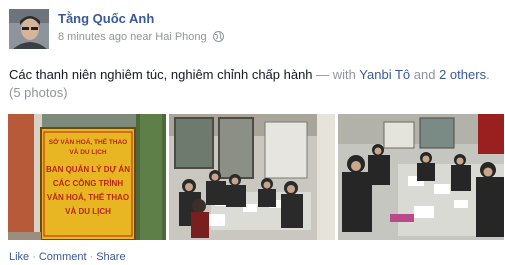 The height and width of the screenshot is (265, 505). Describe the element at coordinates (38, 92) in the screenshot. I see `photo-count: (5 photos)` at that location.